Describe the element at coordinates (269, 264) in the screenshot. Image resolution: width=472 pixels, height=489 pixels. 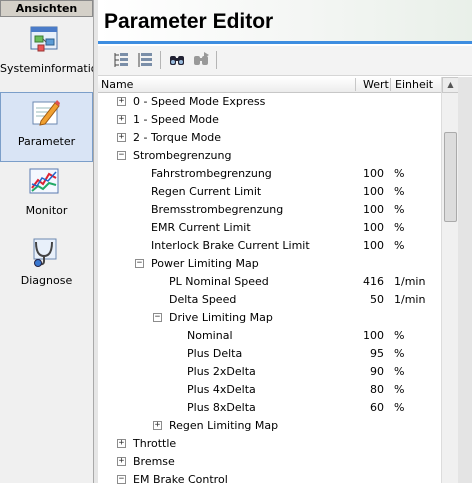
I see `tree-row: − Power Limiting Map` at that location.